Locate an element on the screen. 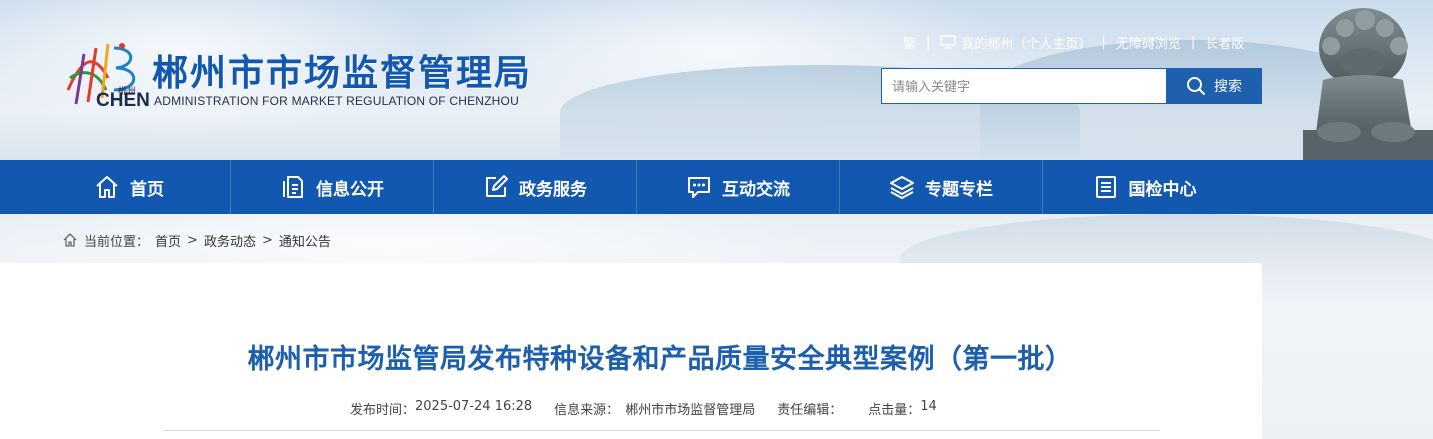 This screenshot has width=1433, height=439. breadcrumb: 当前位置： 首页 > 政务动态 > 通知公告 is located at coordinates (196, 240).